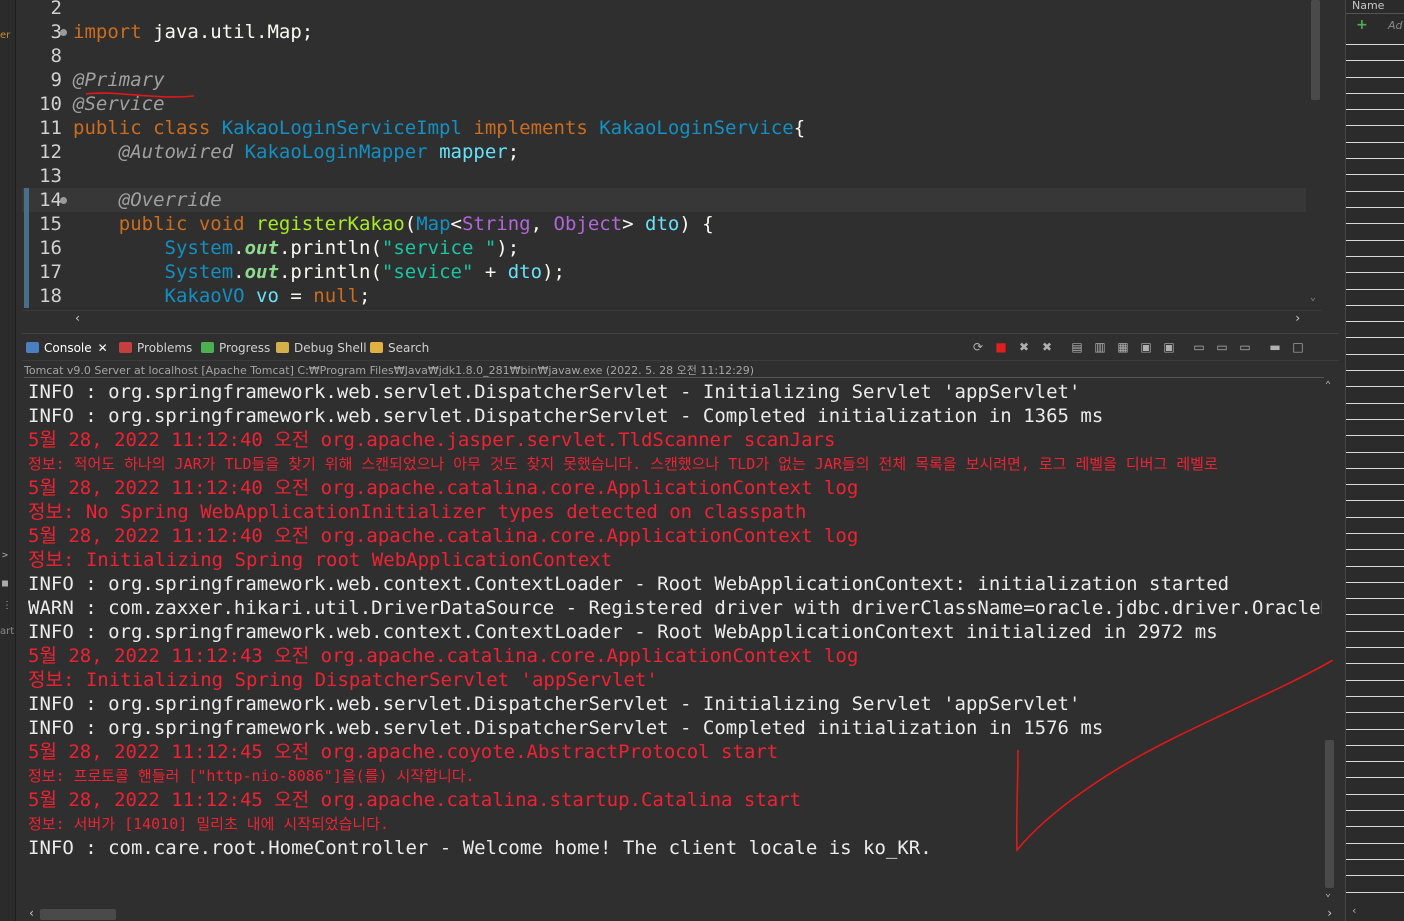 This screenshot has width=1404, height=921. I want to click on code-line: 14 @Override, so click(664, 200).